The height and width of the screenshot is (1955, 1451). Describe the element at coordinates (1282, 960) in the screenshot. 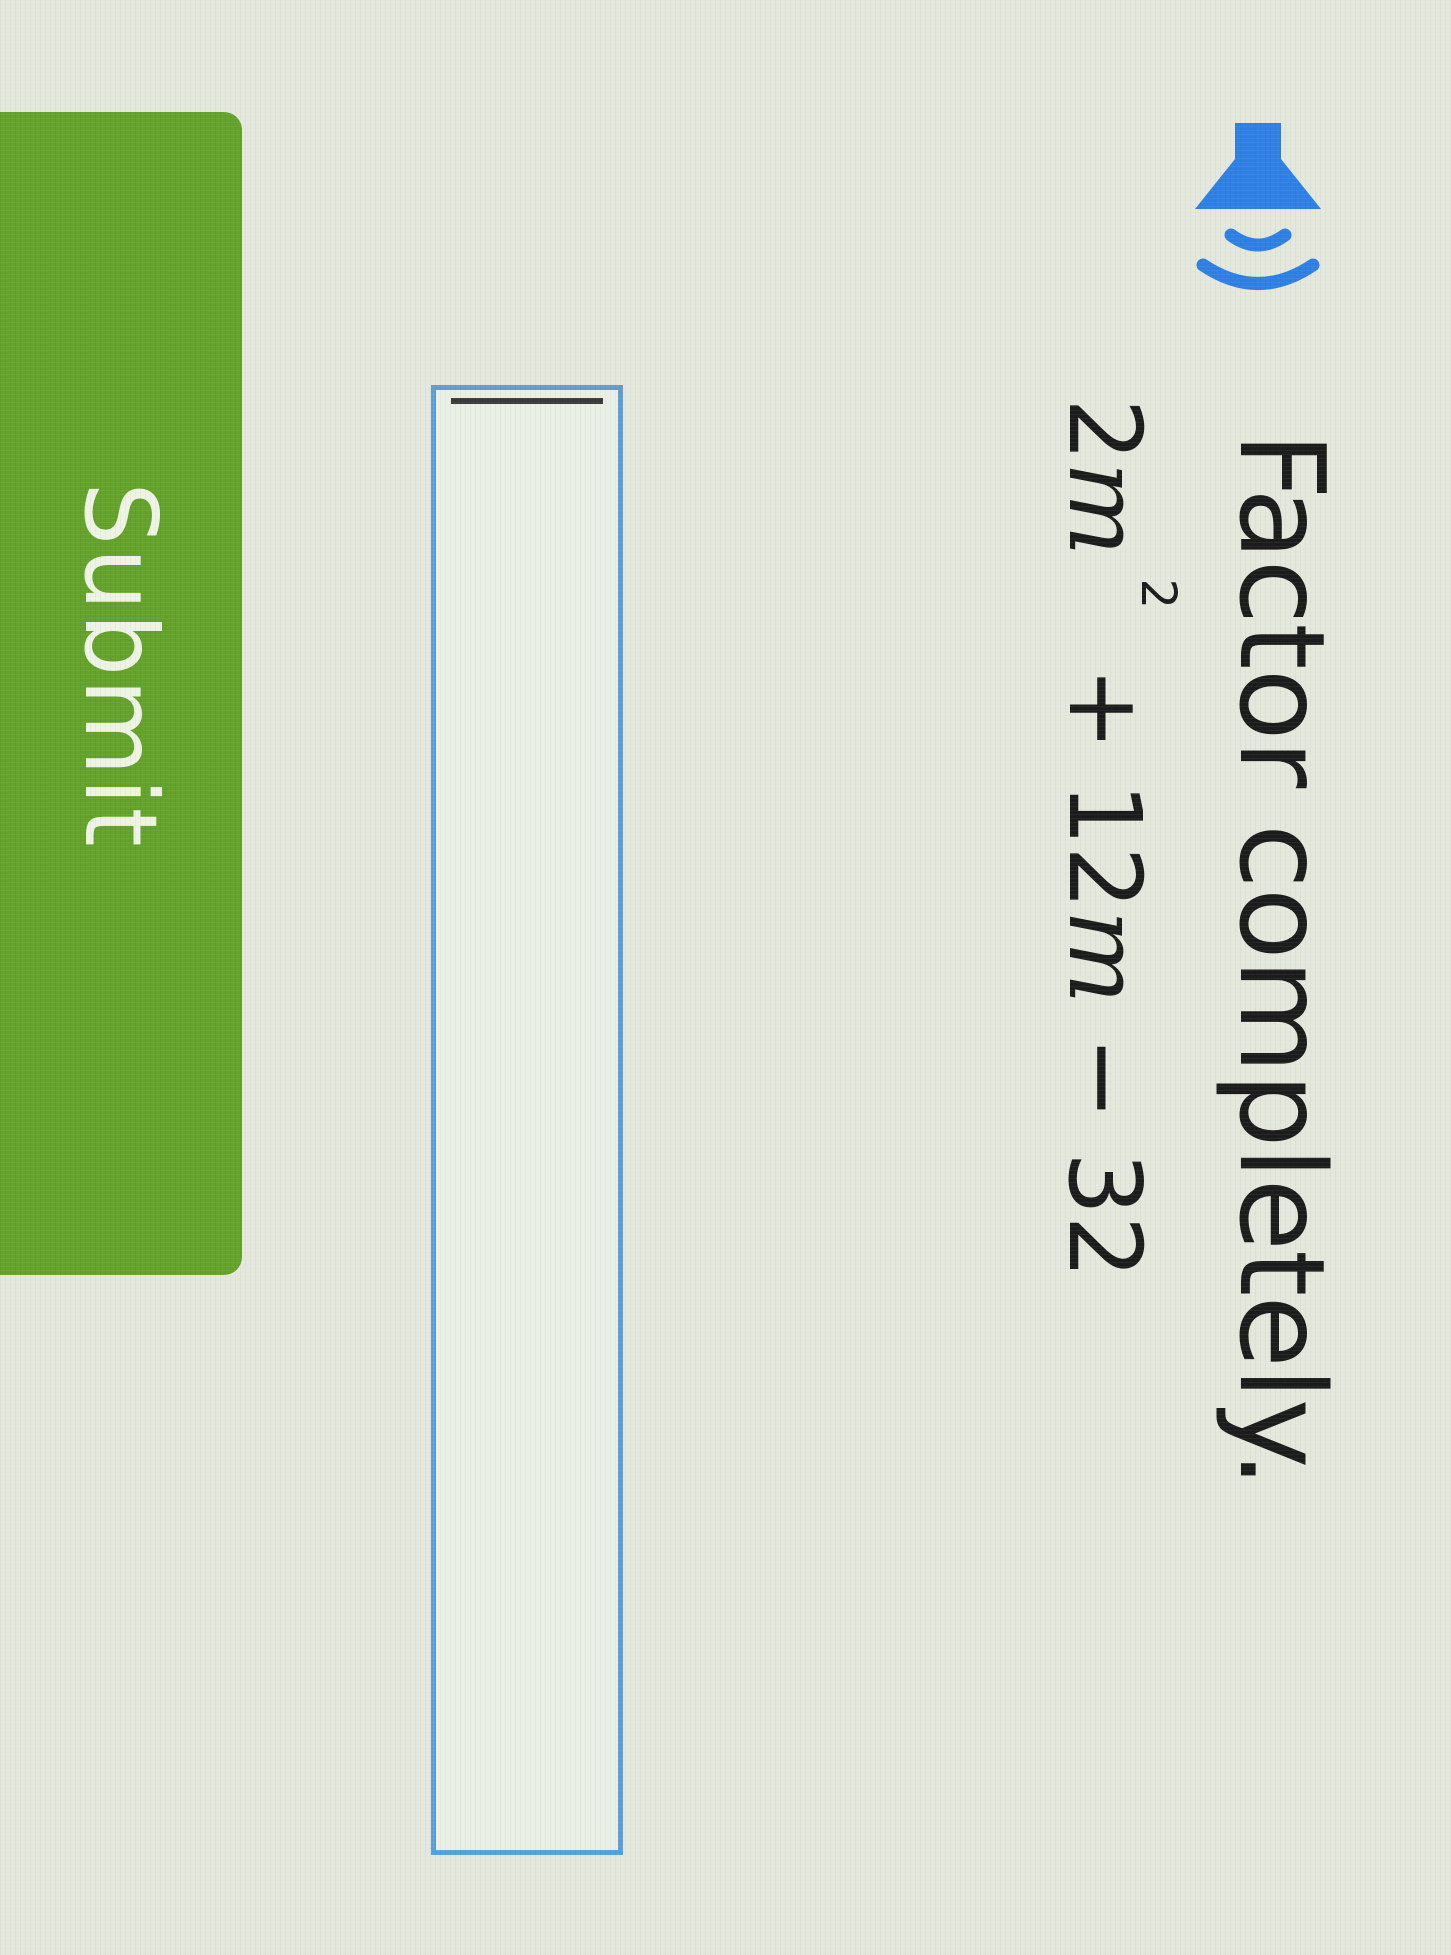

I see `question-prompt: Factor completely.` at that location.